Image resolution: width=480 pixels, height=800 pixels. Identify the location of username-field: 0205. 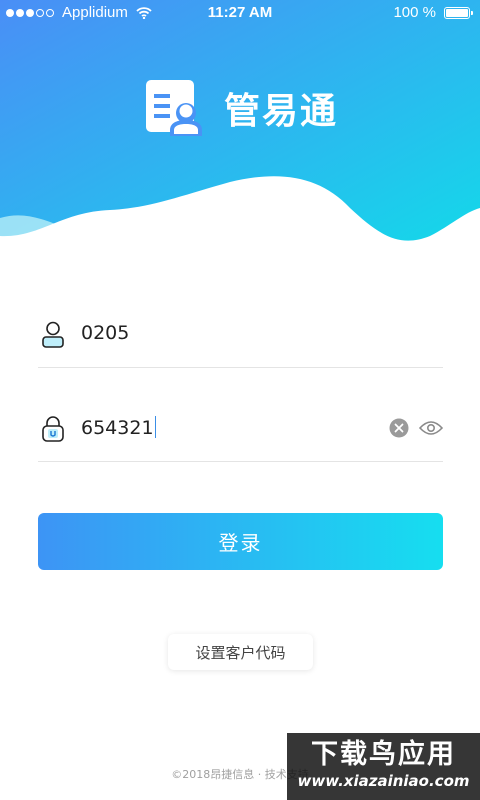
(240, 338).